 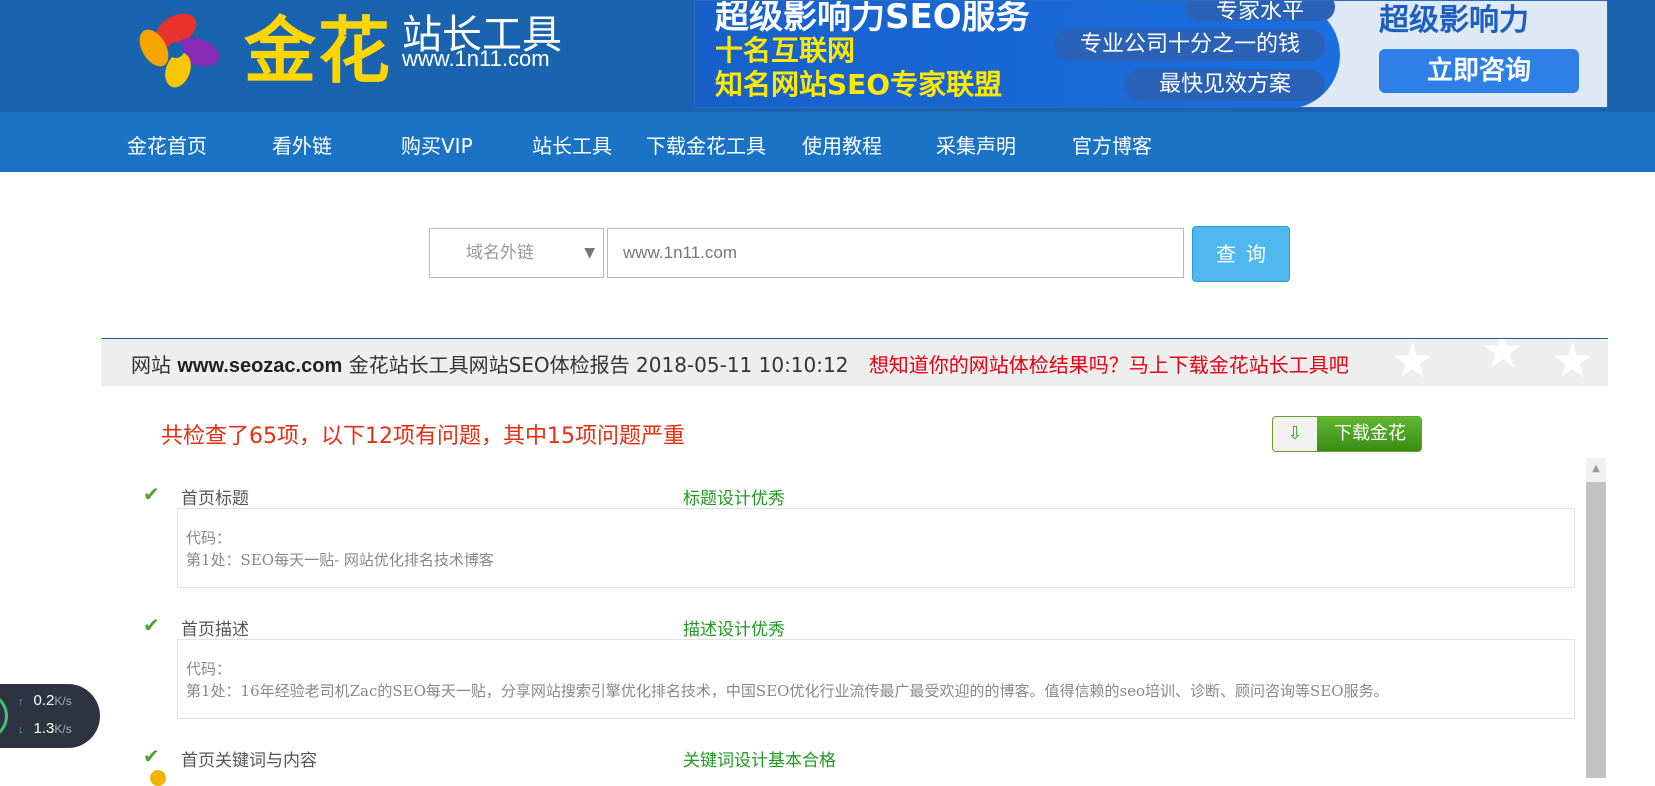 I want to click on report-prefix: 网站, so click(x=151, y=365).